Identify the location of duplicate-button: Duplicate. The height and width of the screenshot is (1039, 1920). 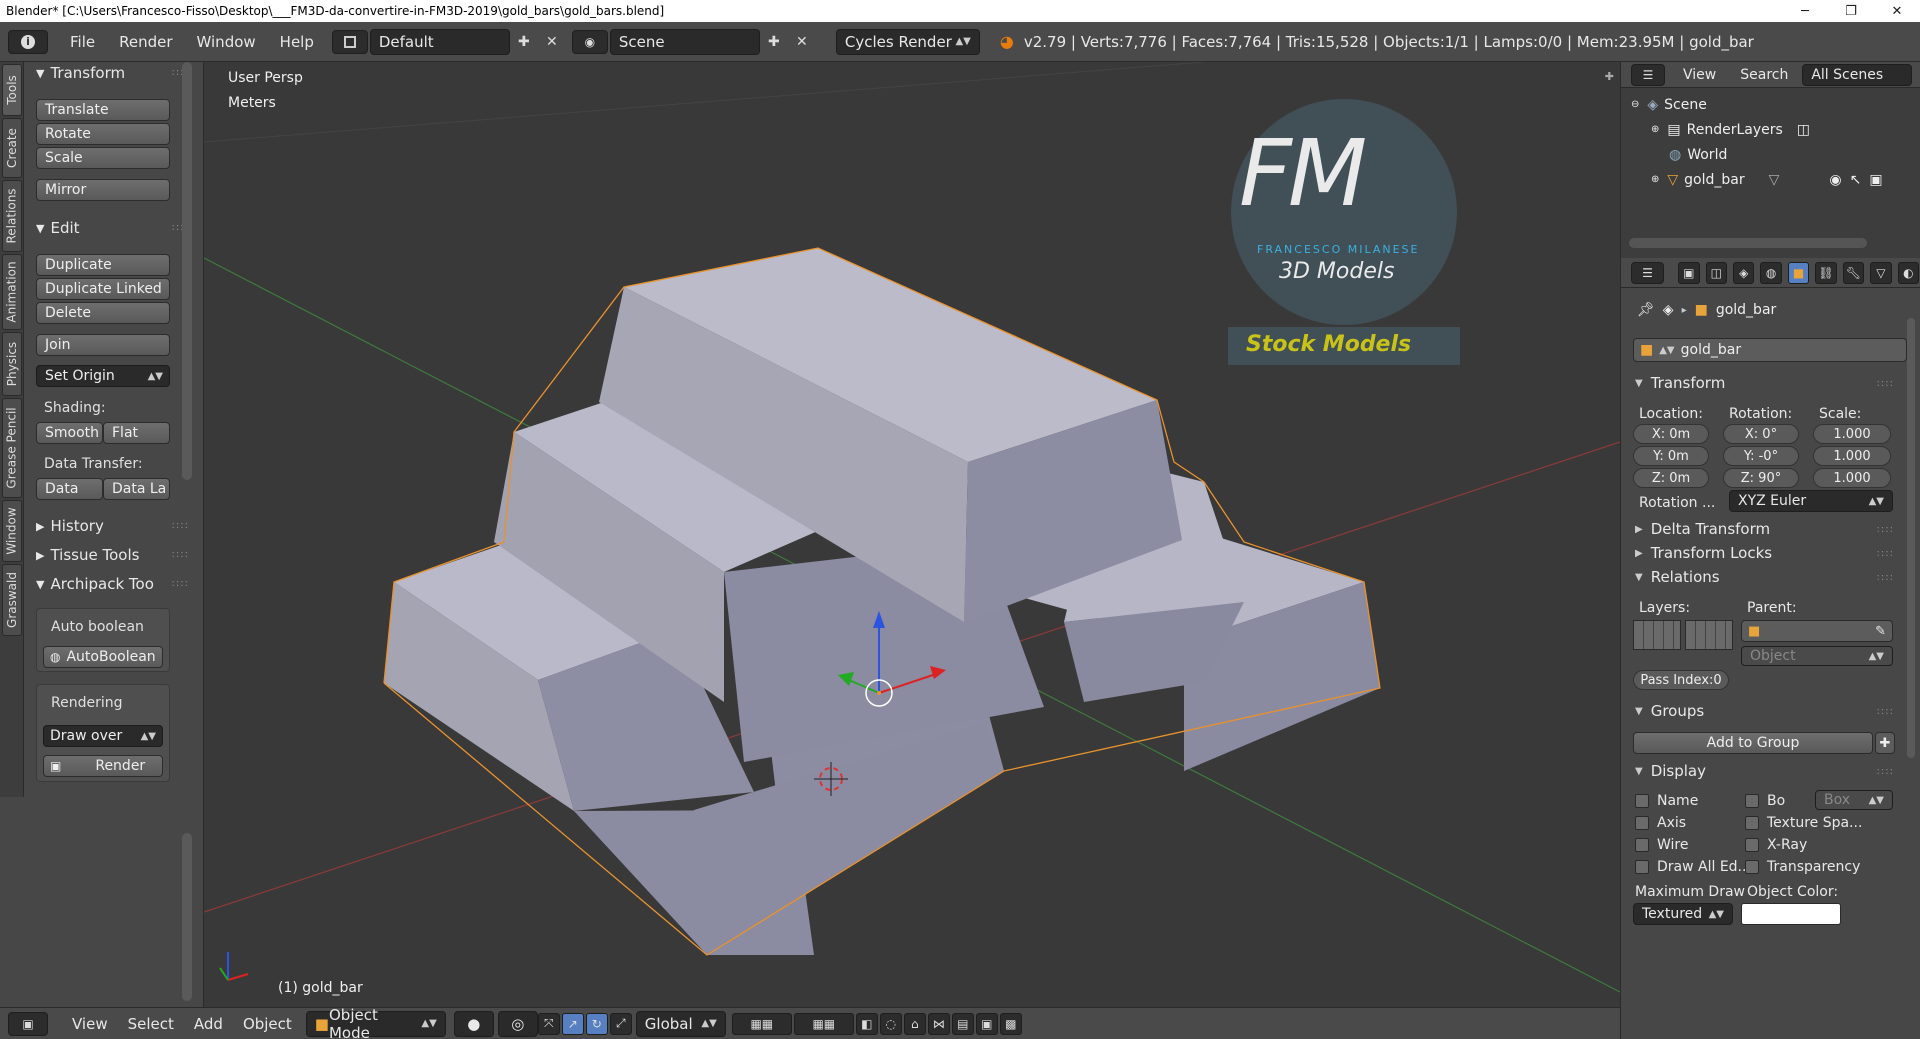
(103, 265).